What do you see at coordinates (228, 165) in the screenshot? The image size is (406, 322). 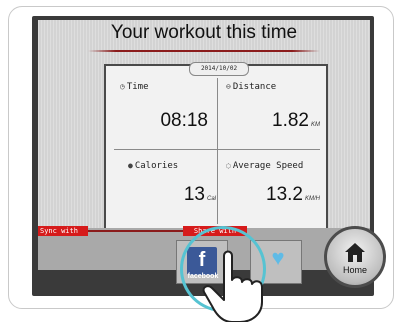 I see `speed-icon: ◌` at bounding box center [228, 165].